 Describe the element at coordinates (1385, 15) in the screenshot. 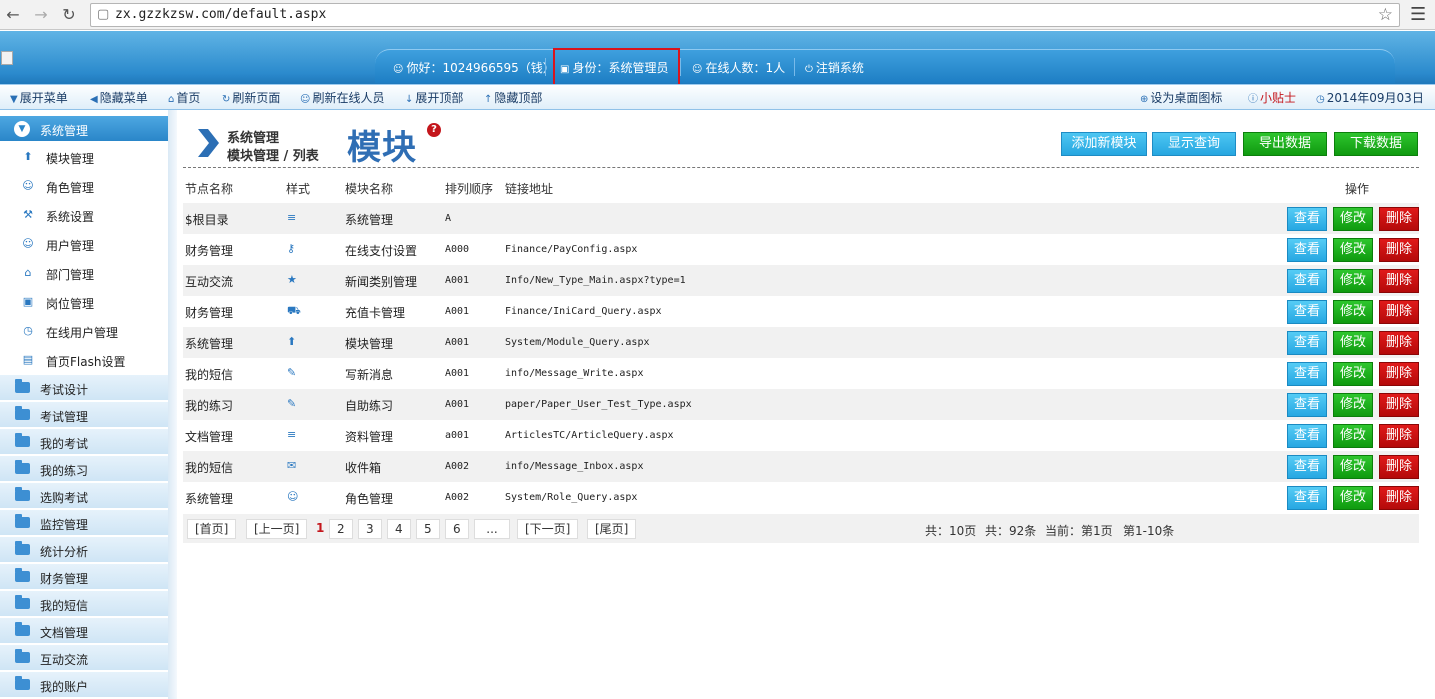

I see `bookmark-star-icon: ☆` at that location.